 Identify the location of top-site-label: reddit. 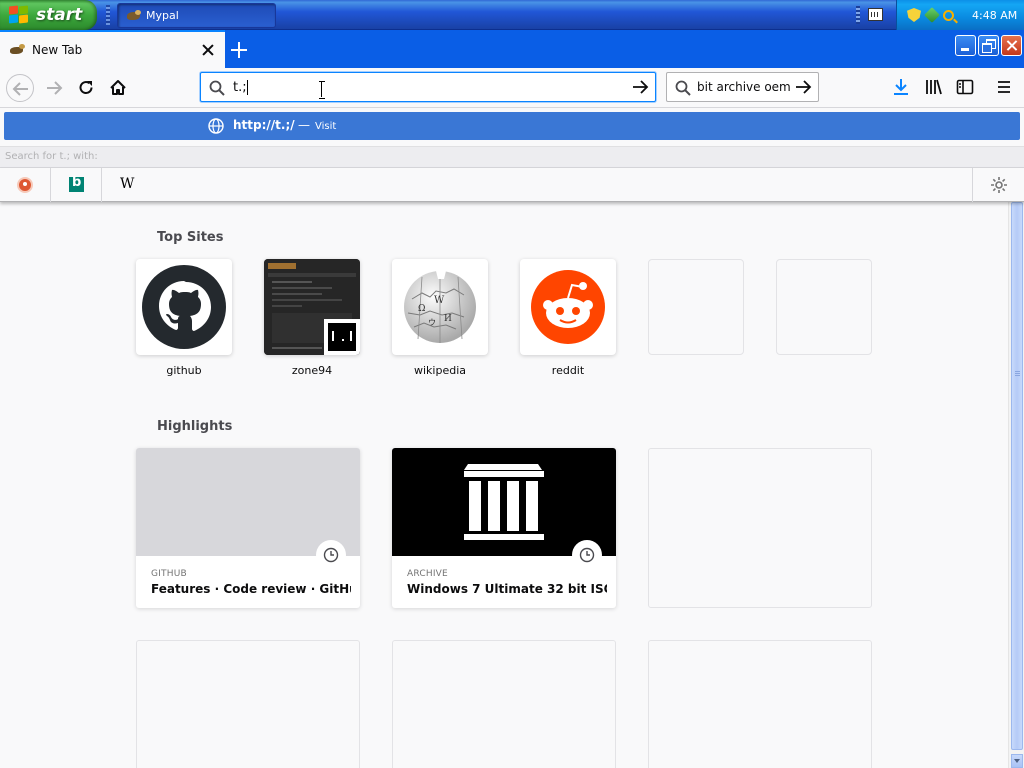
(568, 370).